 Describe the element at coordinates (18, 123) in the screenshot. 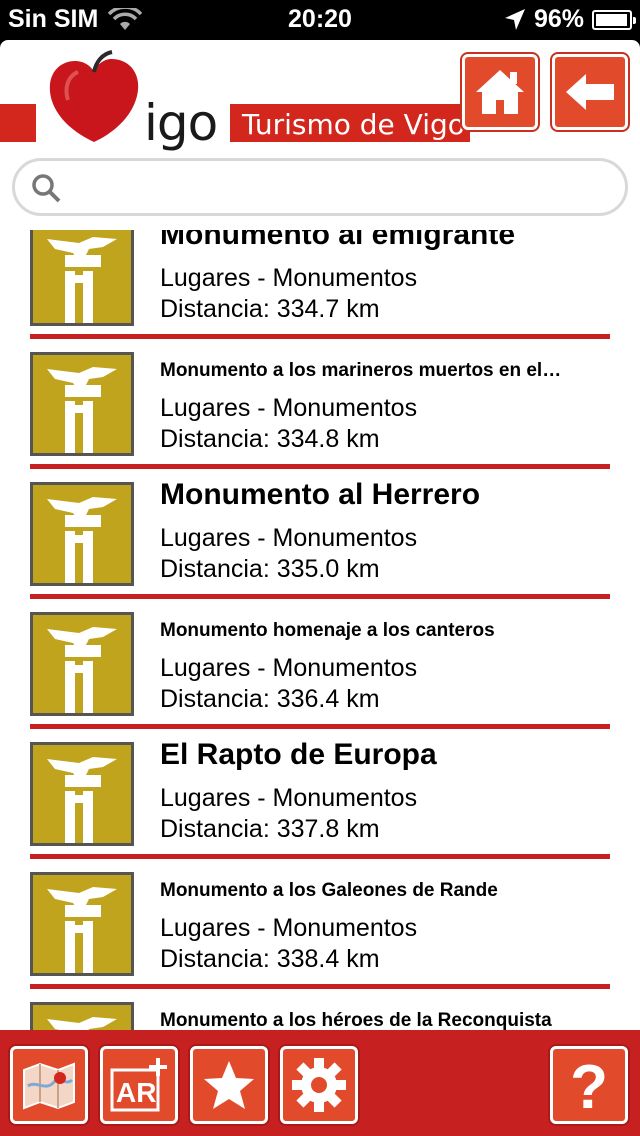

I see `header-accent-strip` at that location.